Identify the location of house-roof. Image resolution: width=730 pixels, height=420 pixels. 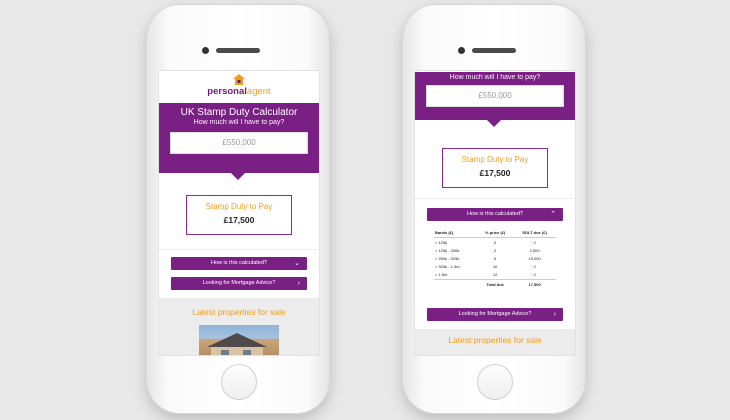
(237, 340).